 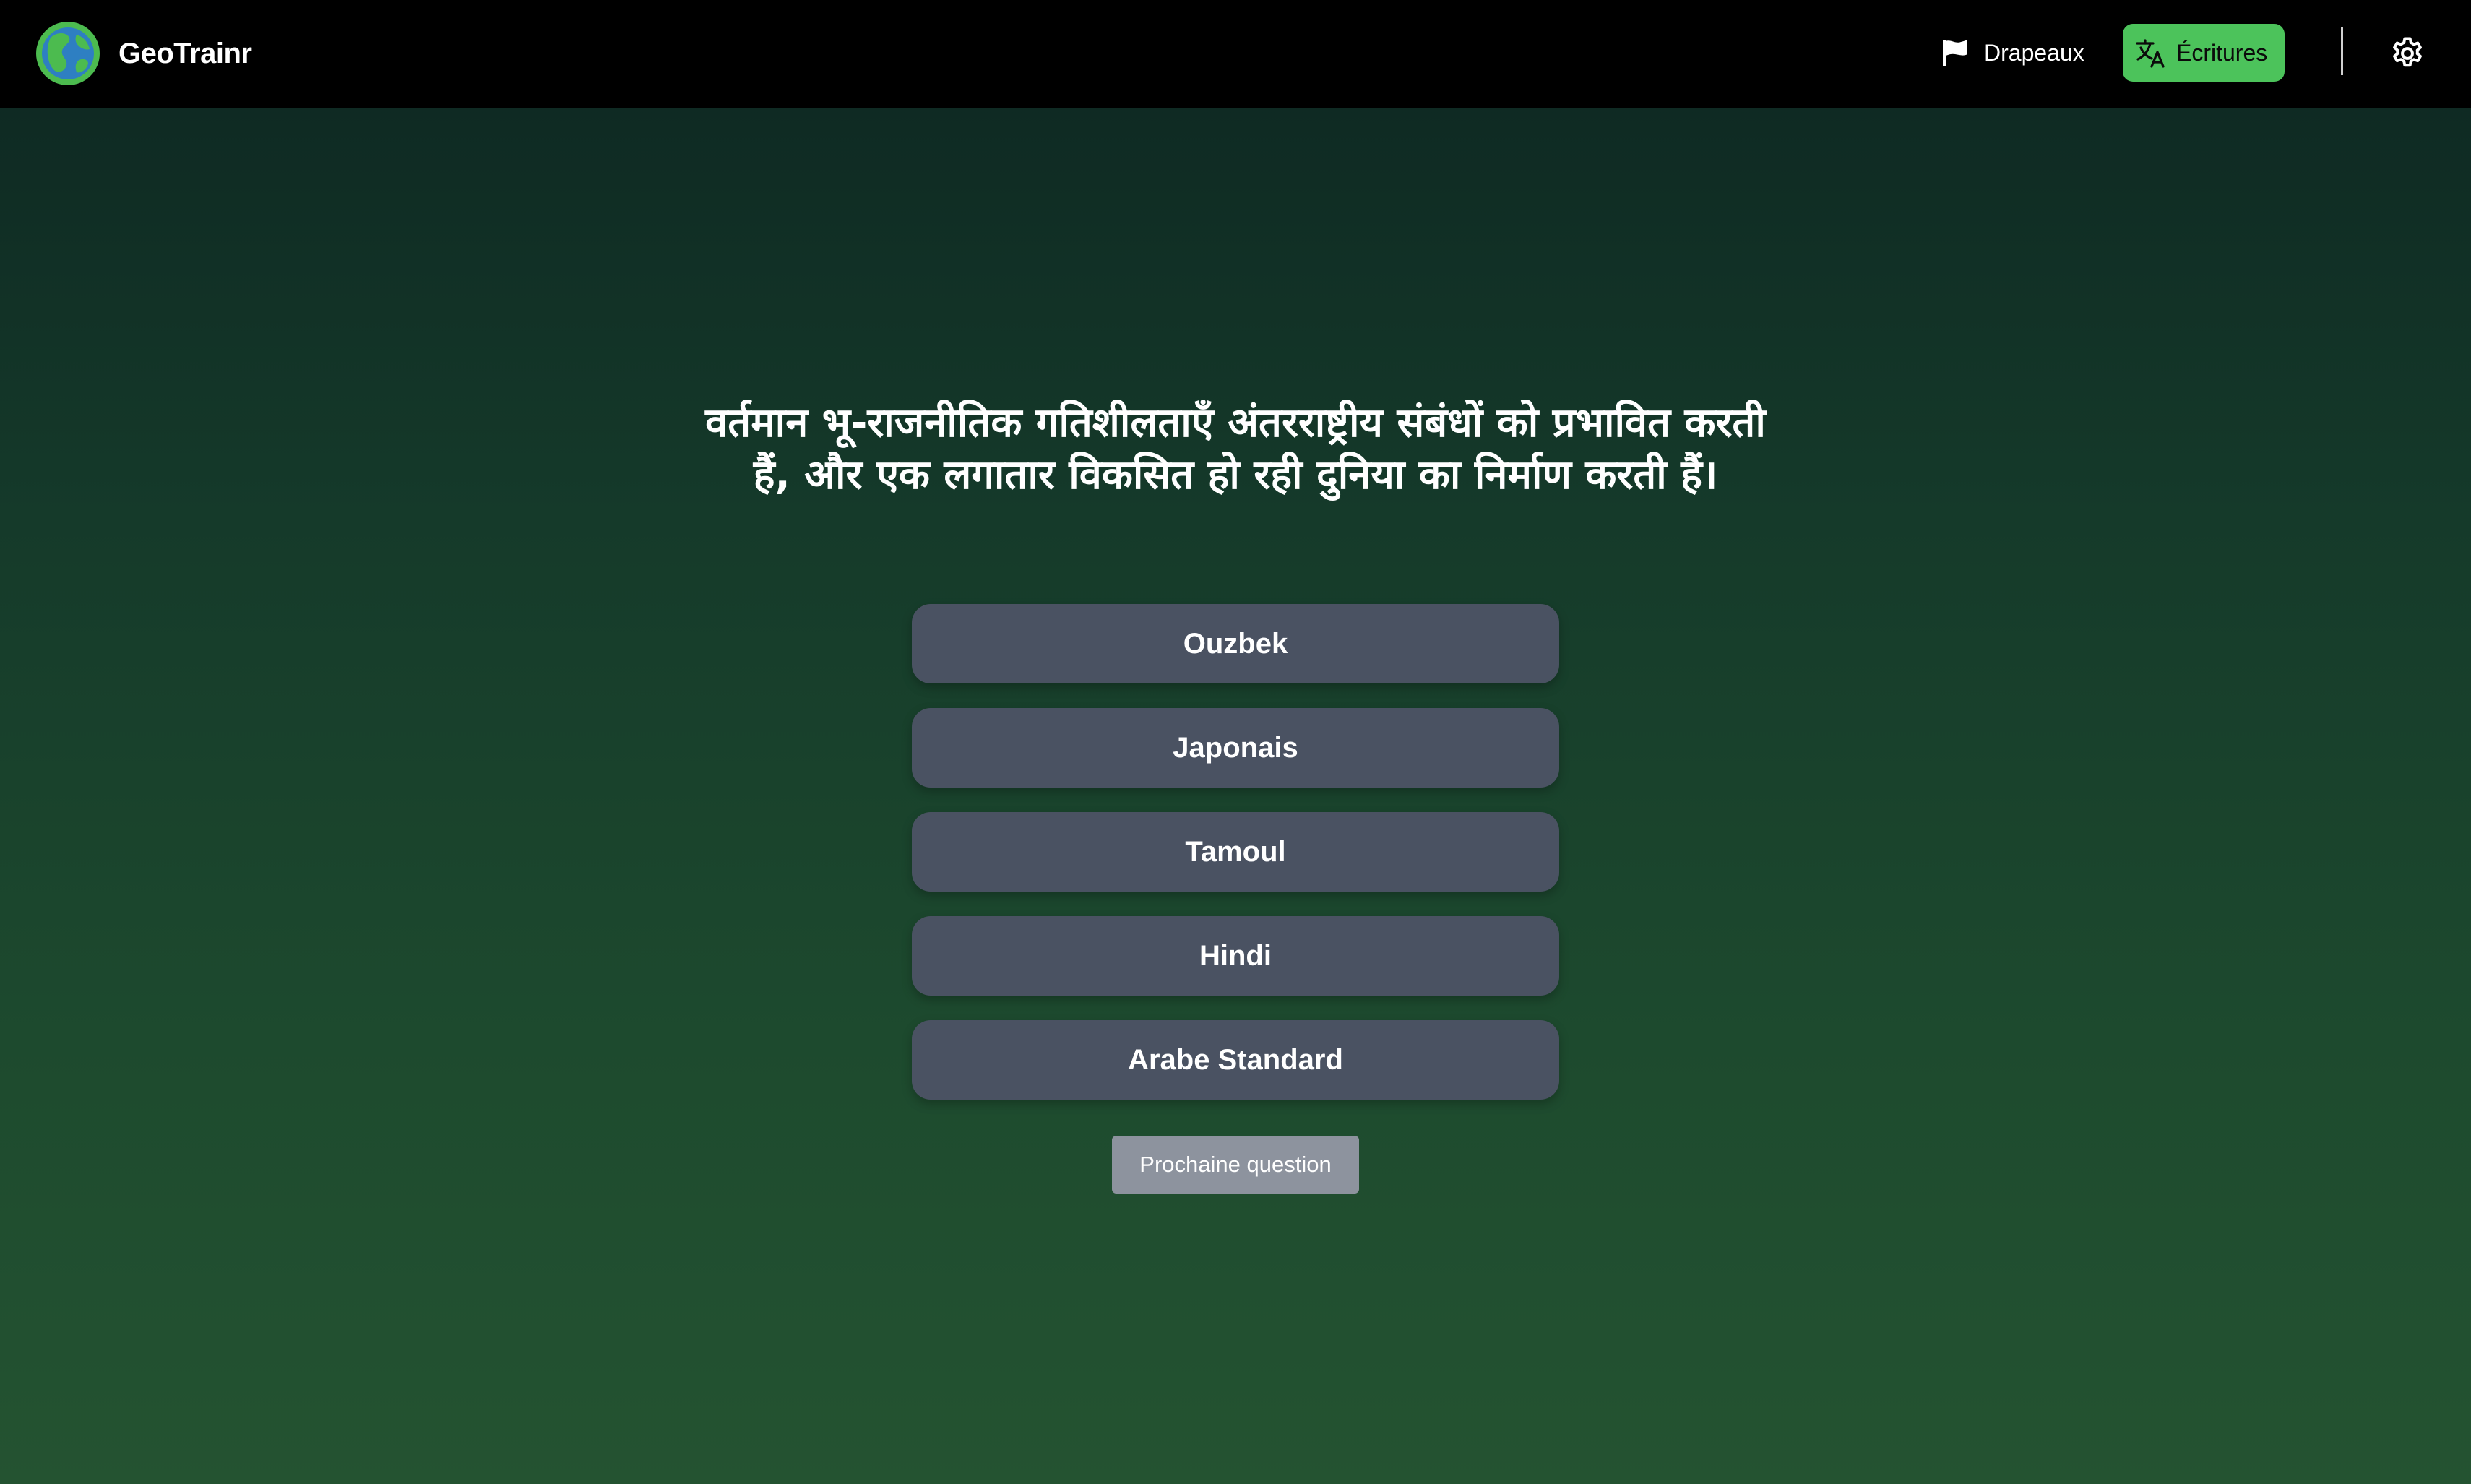 I want to click on nav-item-drapeaux: Drapeaux, so click(x=2012, y=53).